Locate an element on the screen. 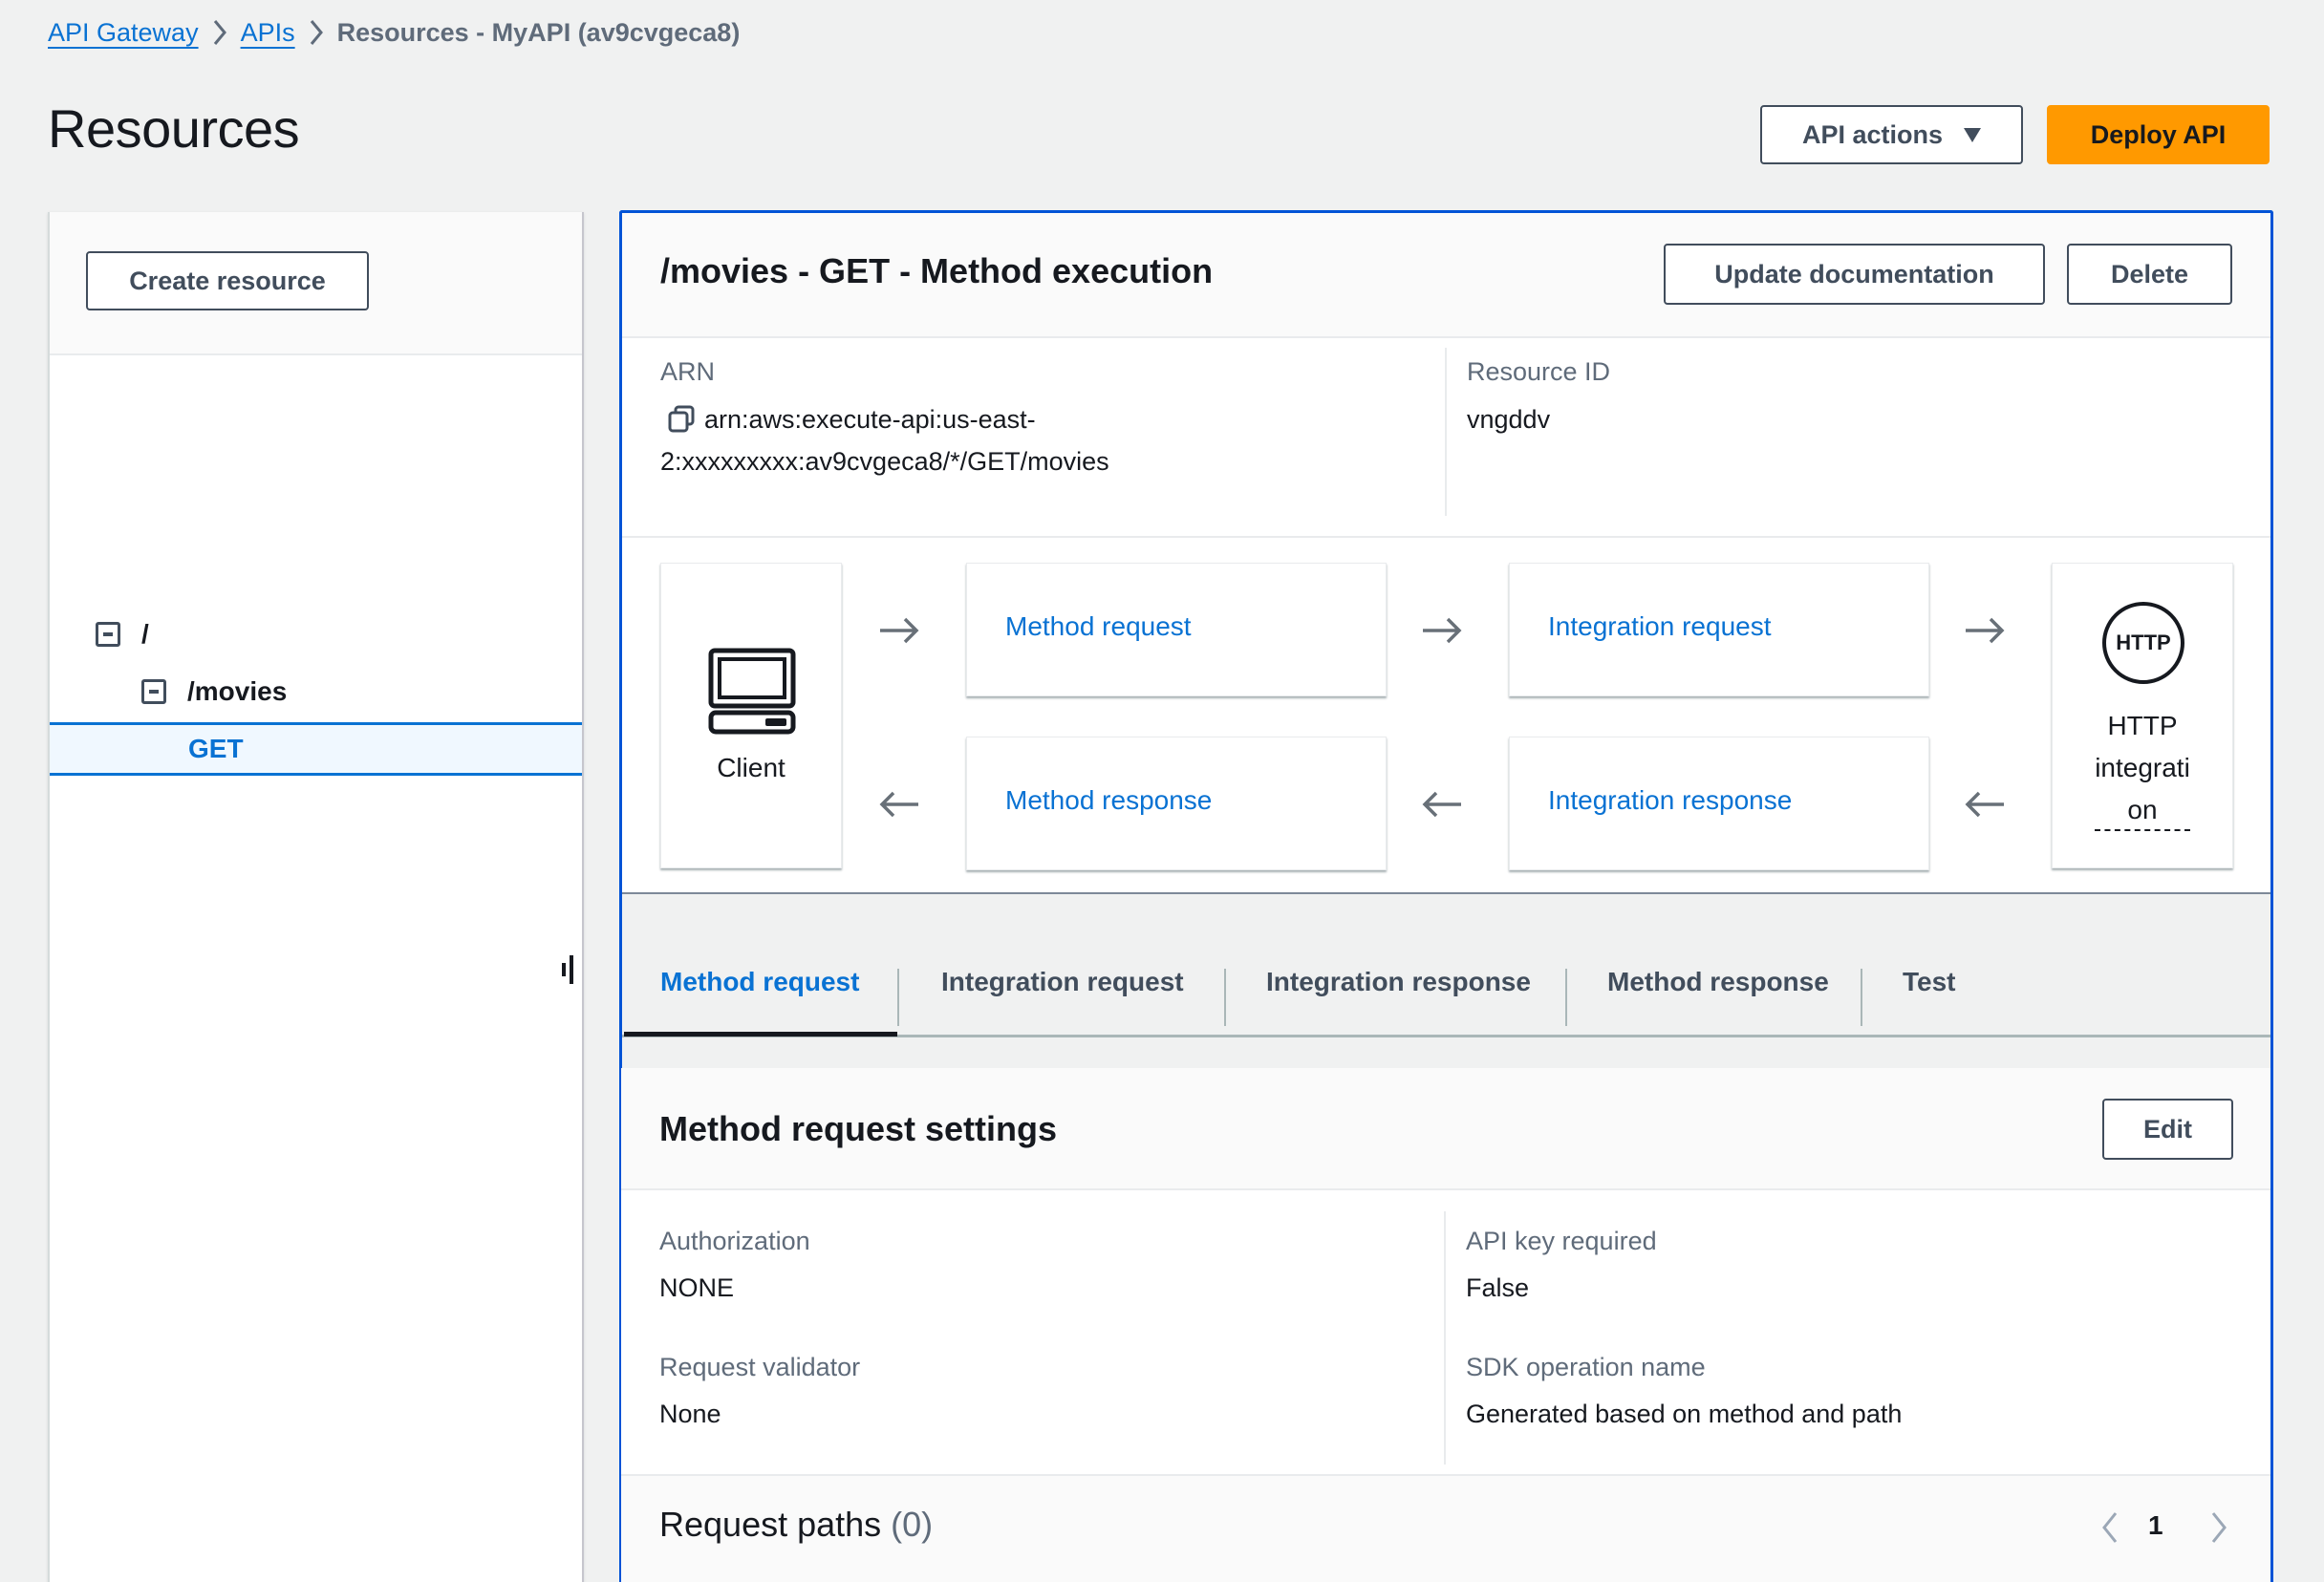 This screenshot has width=2324, height=1582. pagination-prev-icon is located at coordinates (2109, 1527).